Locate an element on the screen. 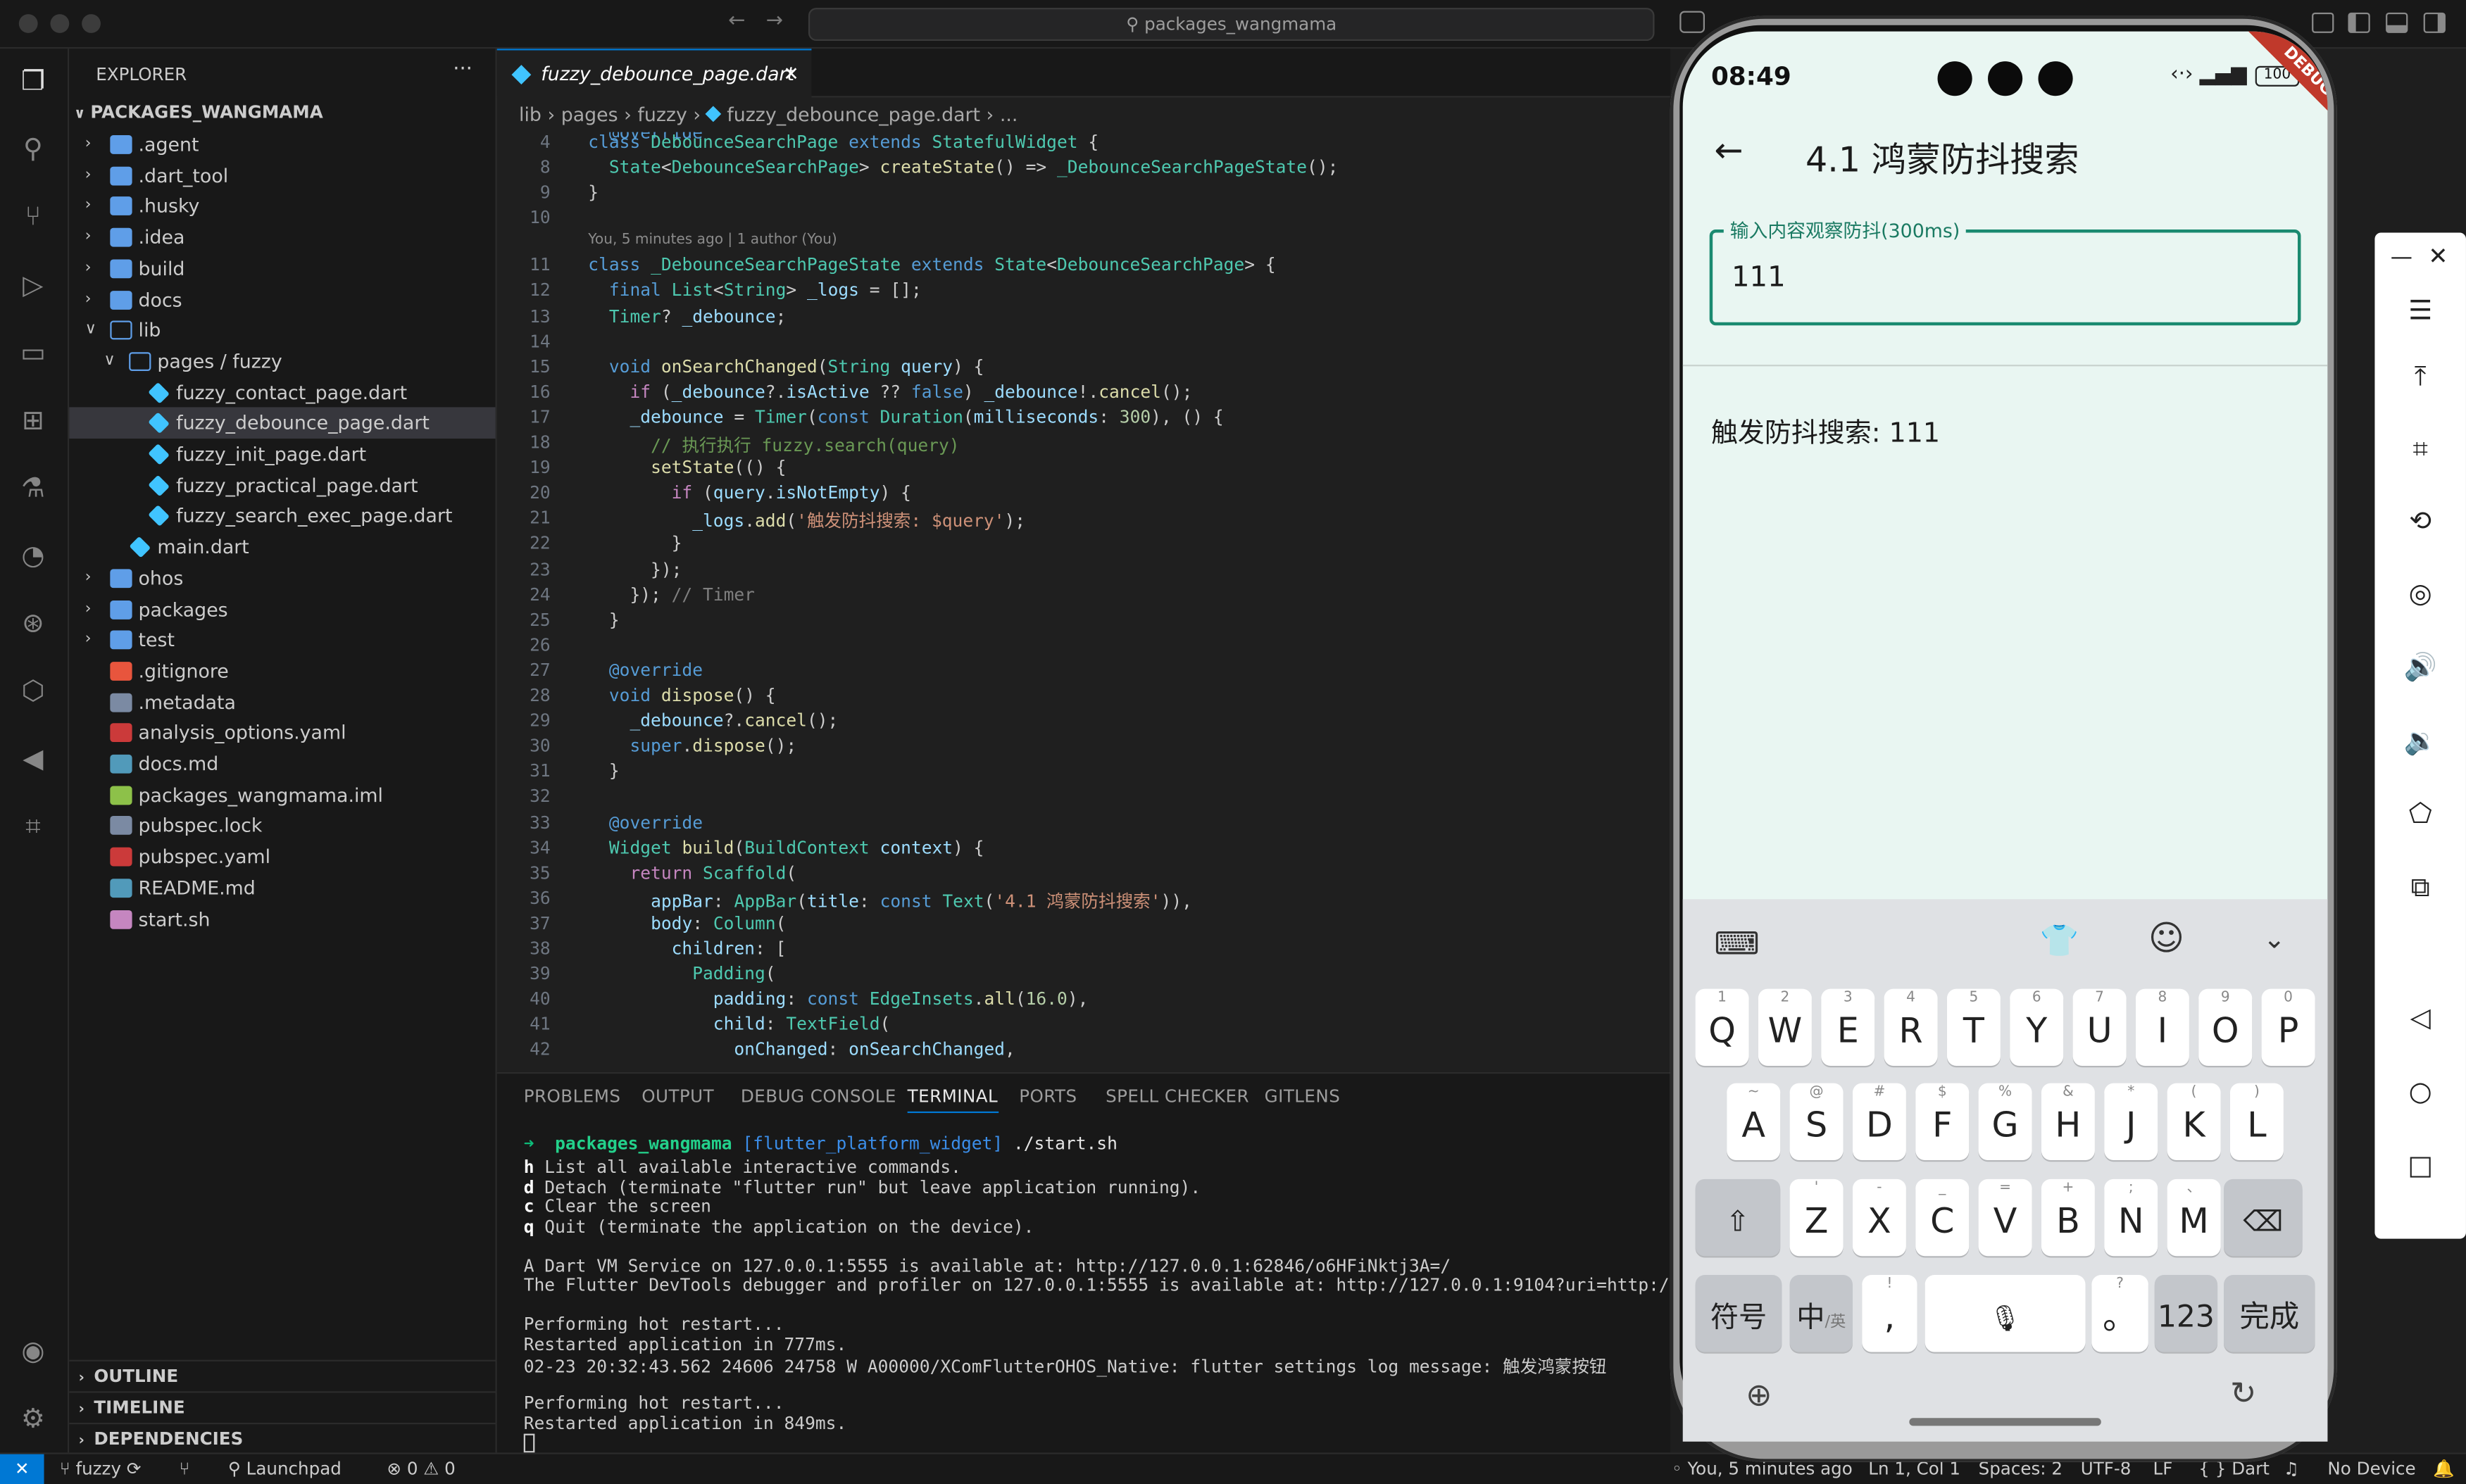 Image resolution: width=2466 pixels, height=1484 pixels. tab-ports: PORTS is located at coordinates (1048, 1096).